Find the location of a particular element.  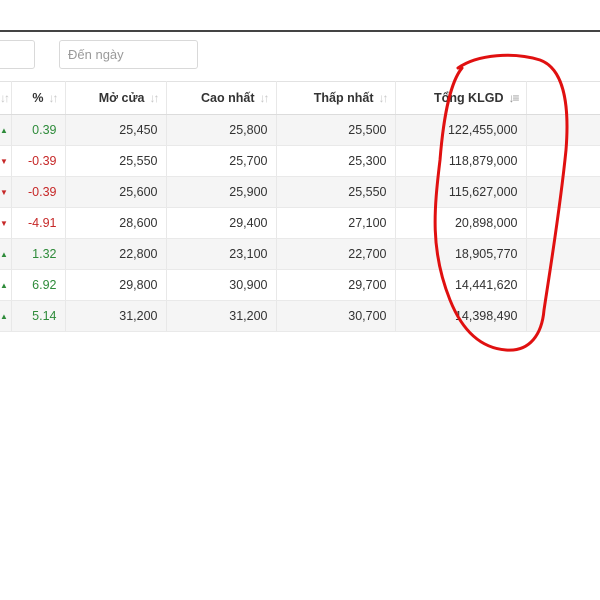

cell-low: 25,500 is located at coordinates (336, 130).